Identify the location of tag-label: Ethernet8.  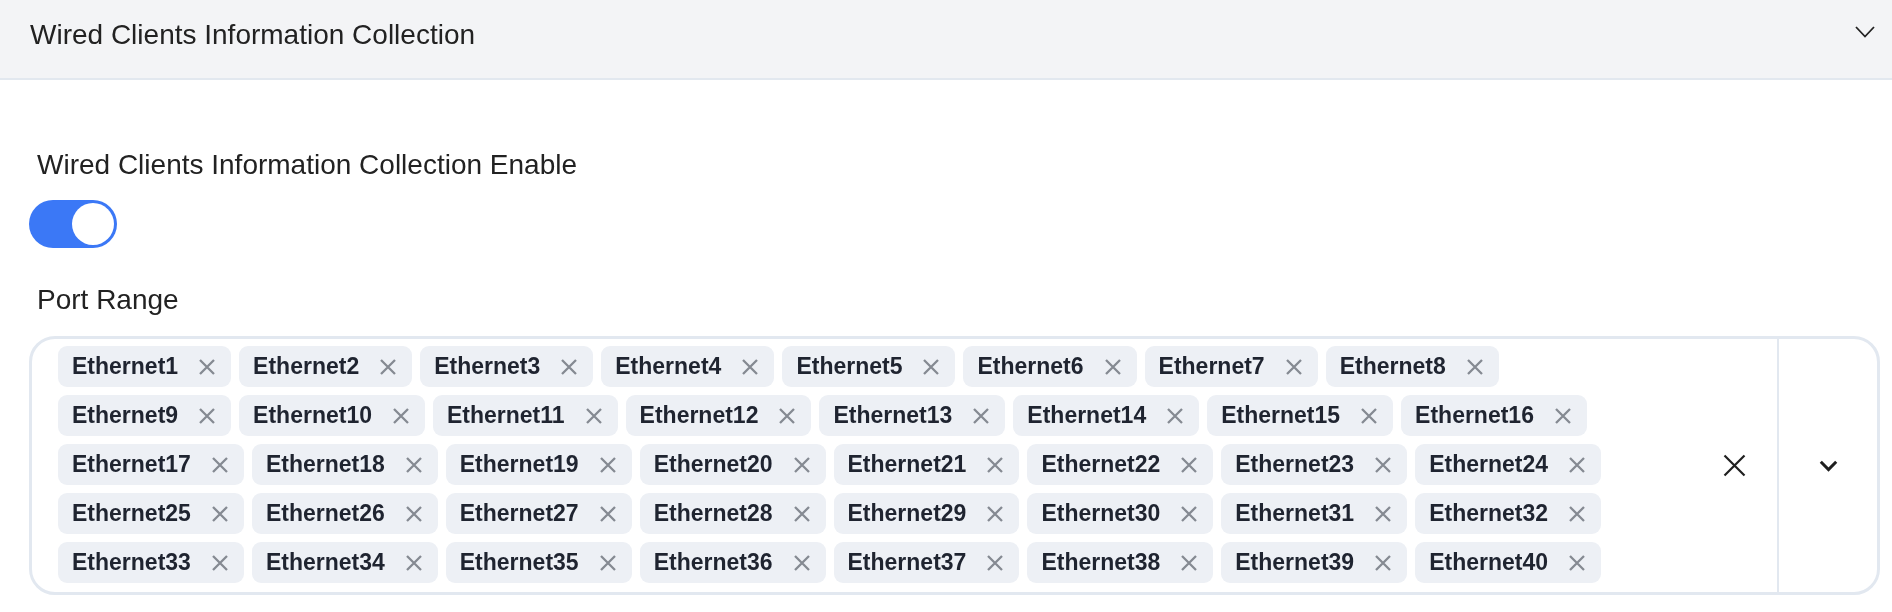
(1392, 366).